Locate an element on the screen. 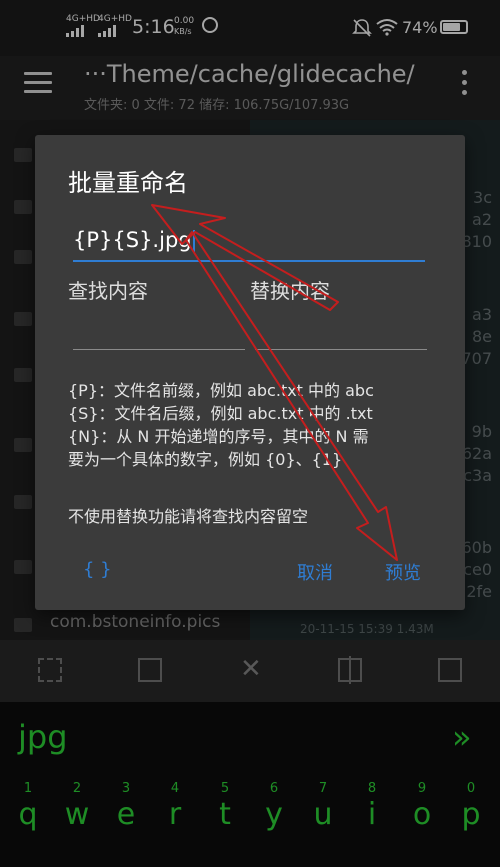  cancel-button: 取消 is located at coordinates (315, 572).